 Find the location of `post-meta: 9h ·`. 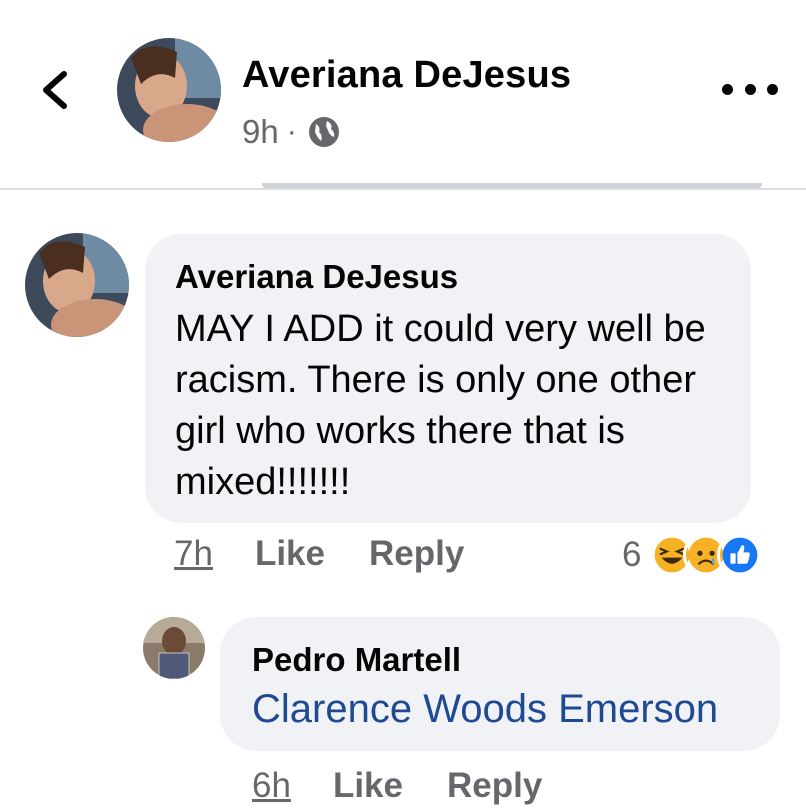

post-meta: 9h · is located at coordinates (291, 132).